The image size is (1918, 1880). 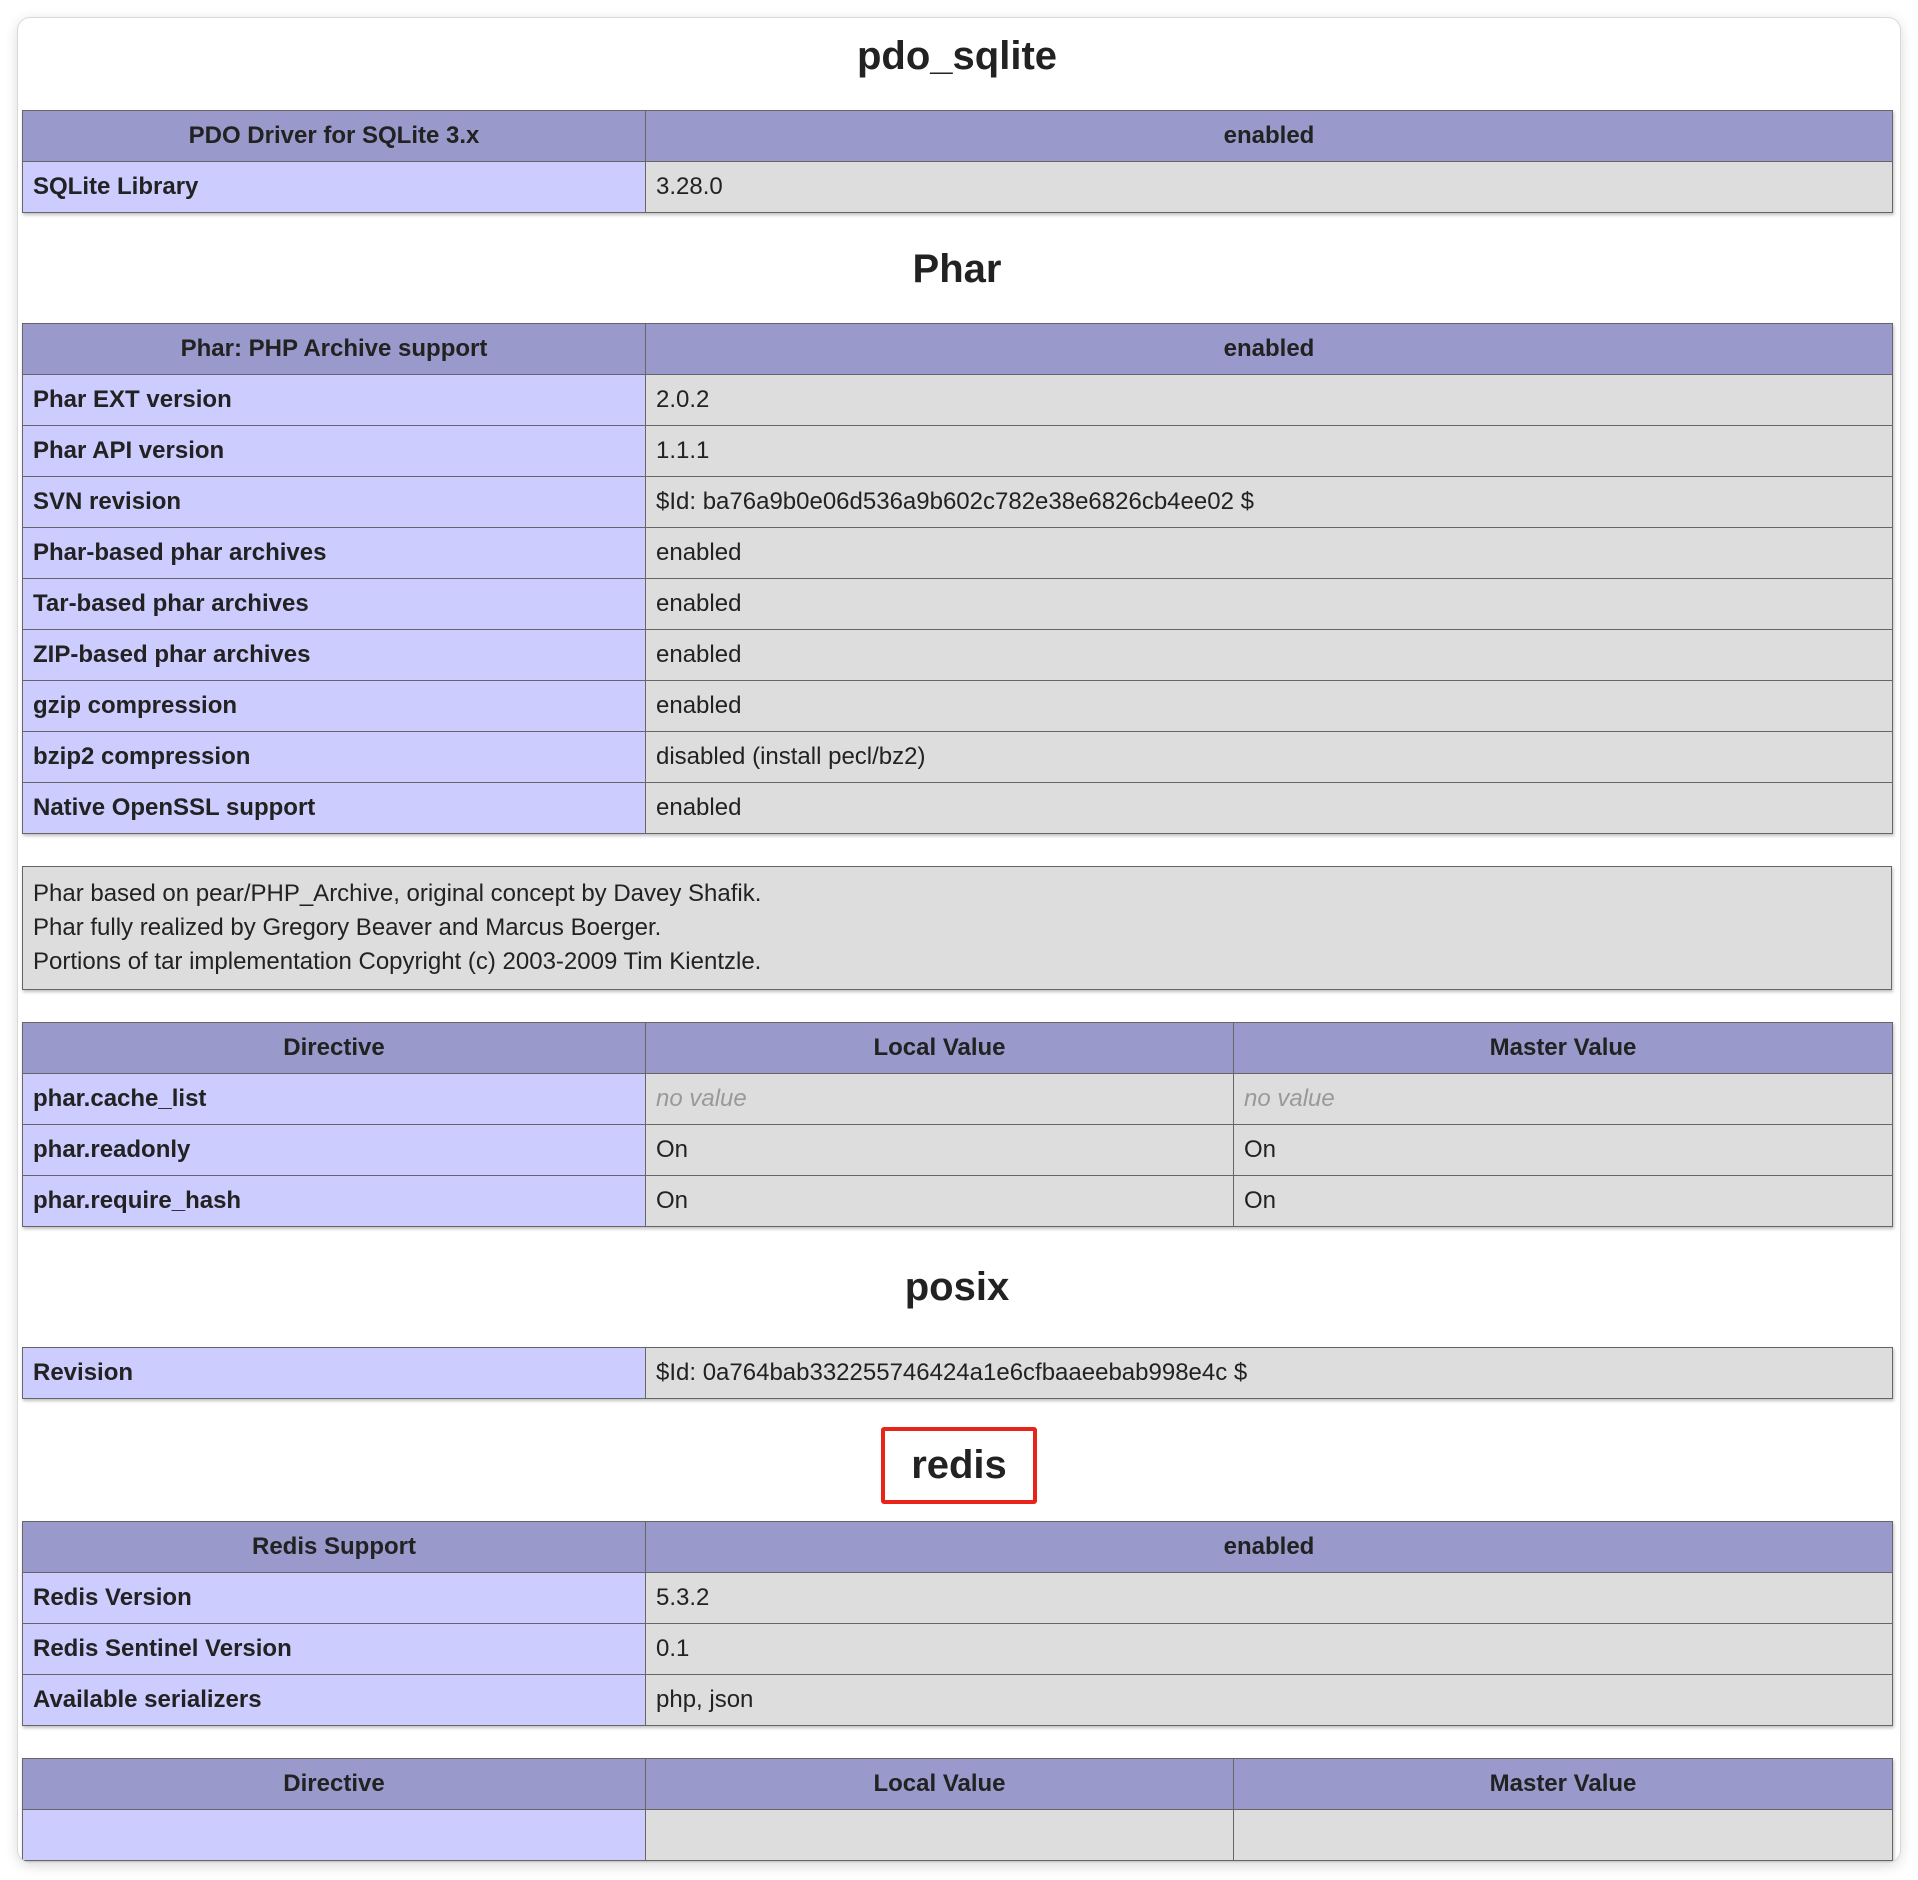 What do you see at coordinates (334, 808) in the screenshot?
I see `row-key: Native OpenSSL support` at bounding box center [334, 808].